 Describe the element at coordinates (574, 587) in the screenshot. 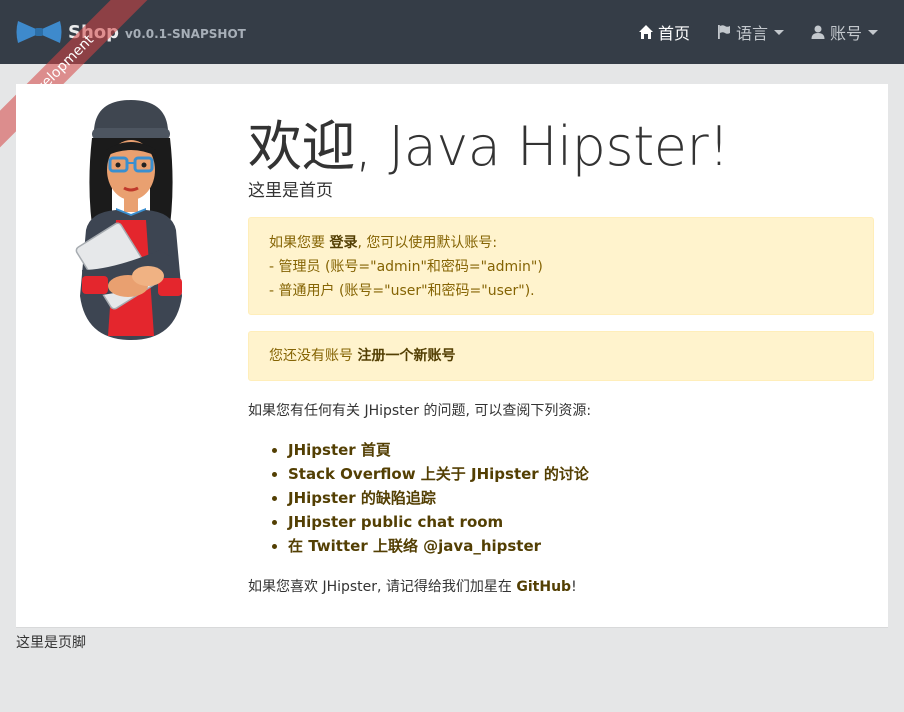

I see `github-suffix: !` at that location.